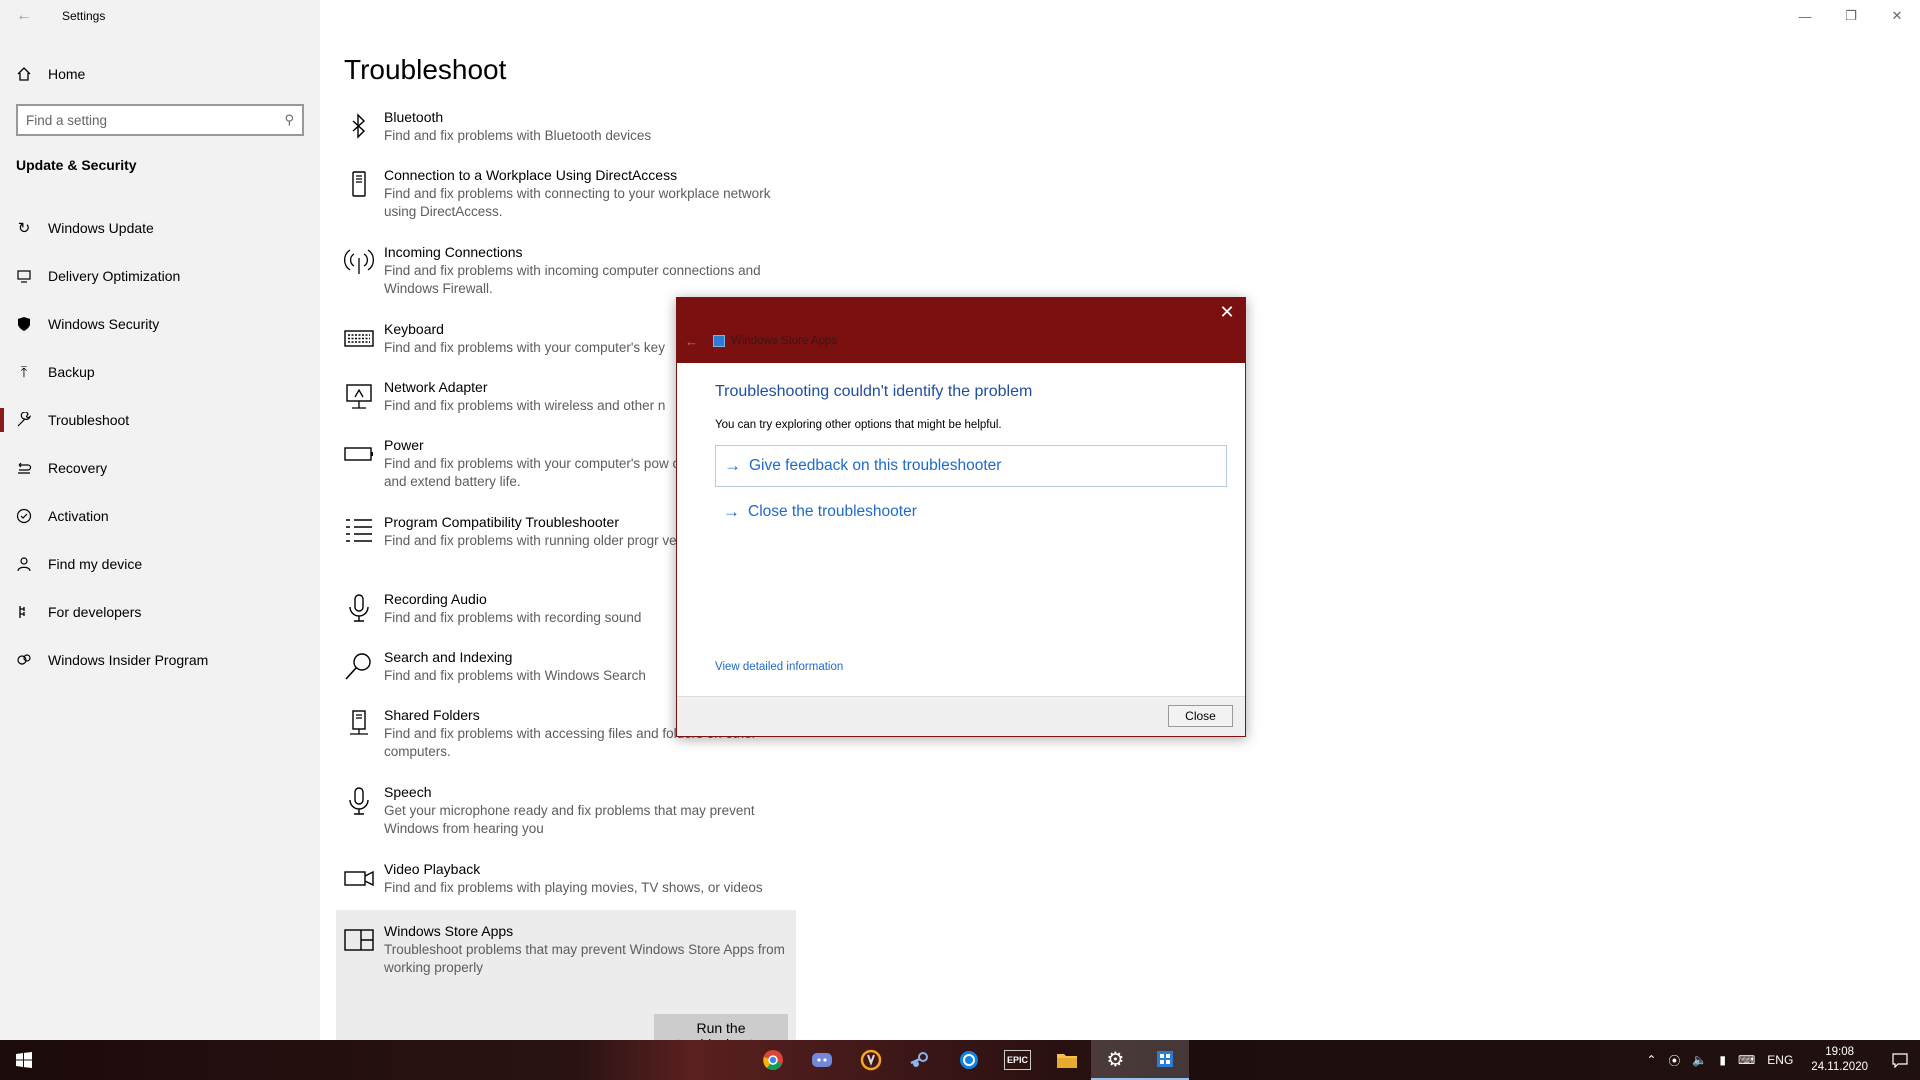 Image resolution: width=1920 pixels, height=1080 pixels. I want to click on wrench-icon, so click(24, 420).